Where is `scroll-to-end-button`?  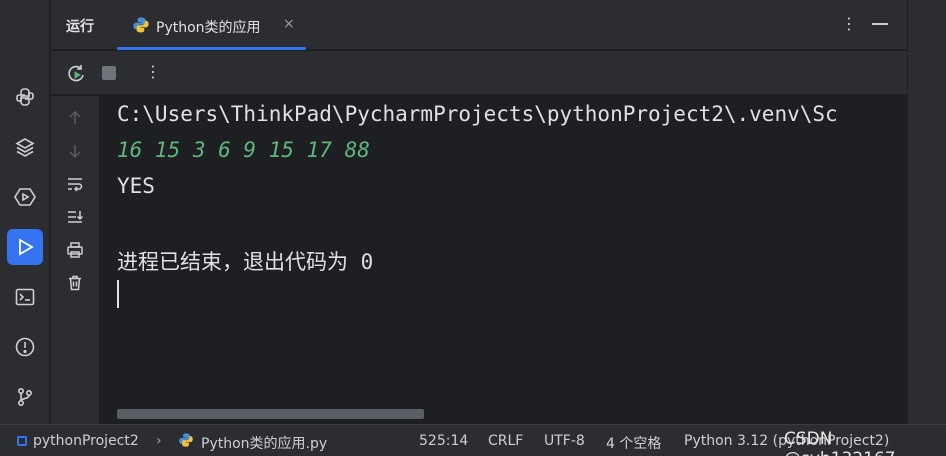 scroll-to-end-button is located at coordinates (75, 217).